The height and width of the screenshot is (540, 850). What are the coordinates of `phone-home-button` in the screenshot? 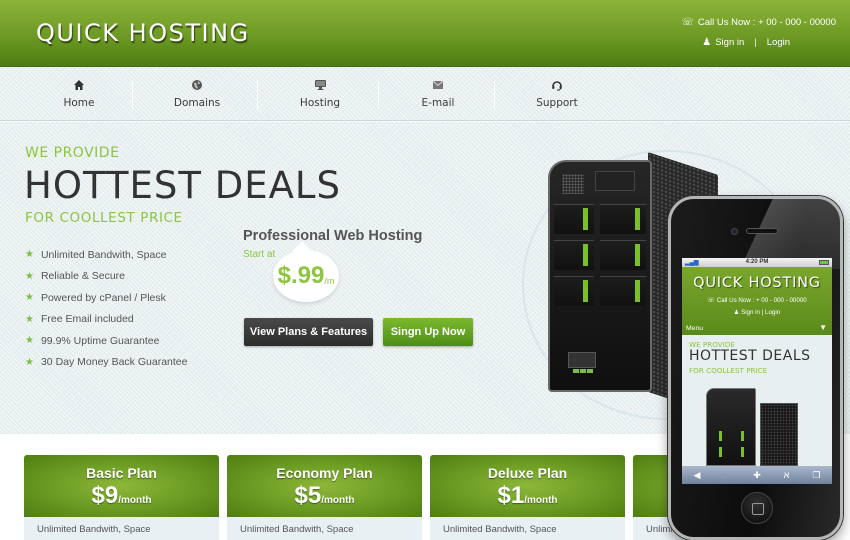 It's located at (757, 508).